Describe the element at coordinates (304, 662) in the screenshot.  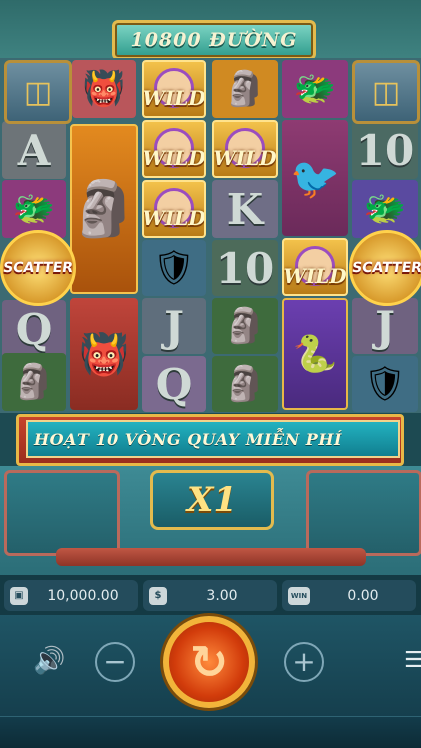
I see `increase-bet-button: +` at that location.